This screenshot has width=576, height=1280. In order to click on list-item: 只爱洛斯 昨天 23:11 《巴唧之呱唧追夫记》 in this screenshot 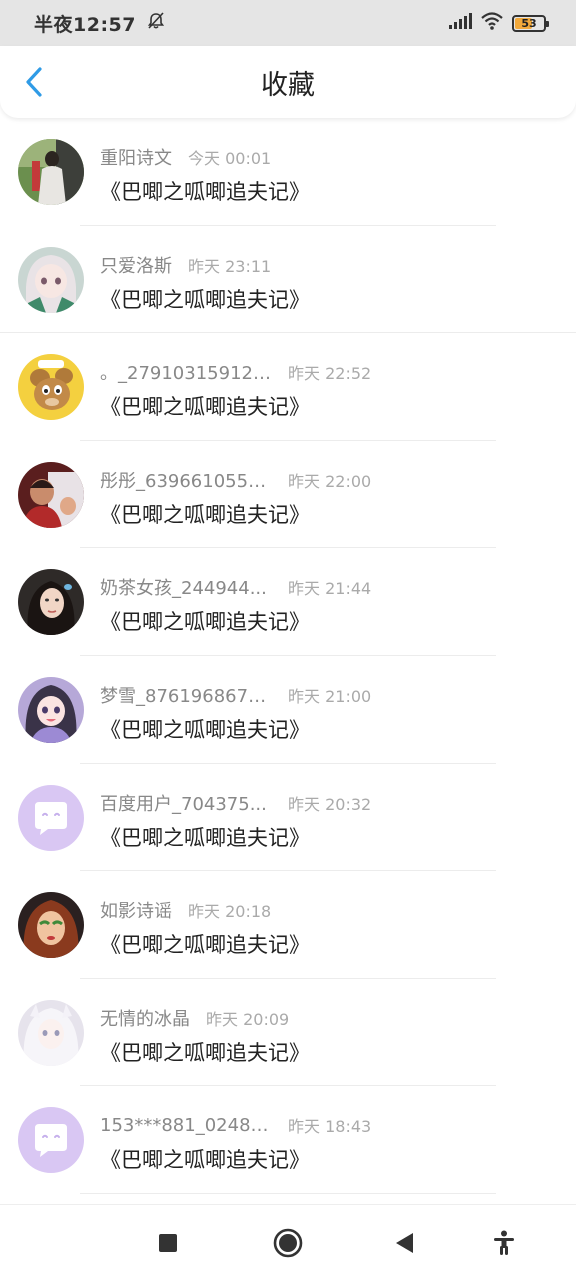, I will do `click(288, 280)`.